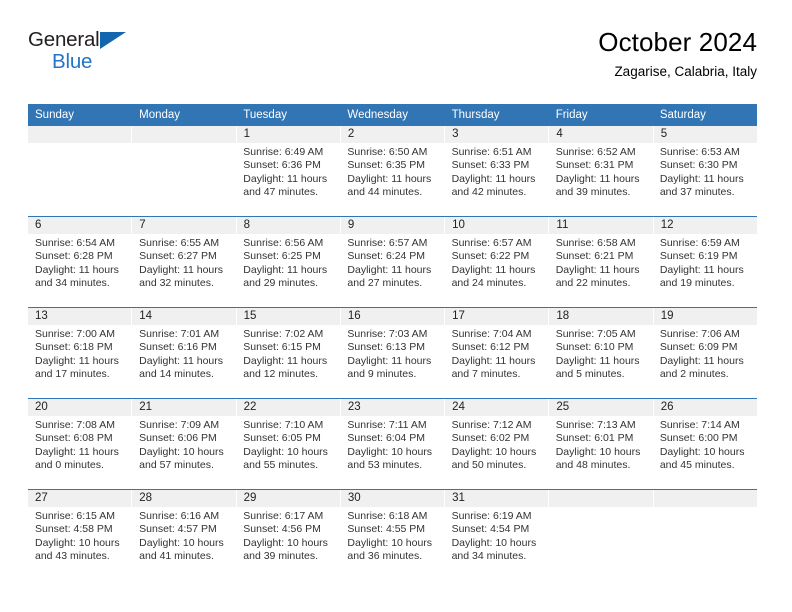 The height and width of the screenshot is (612, 792). What do you see at coordinates (80, 225) in the screenshot?
I see `day-number: 6` at bounding box center [80, 225].